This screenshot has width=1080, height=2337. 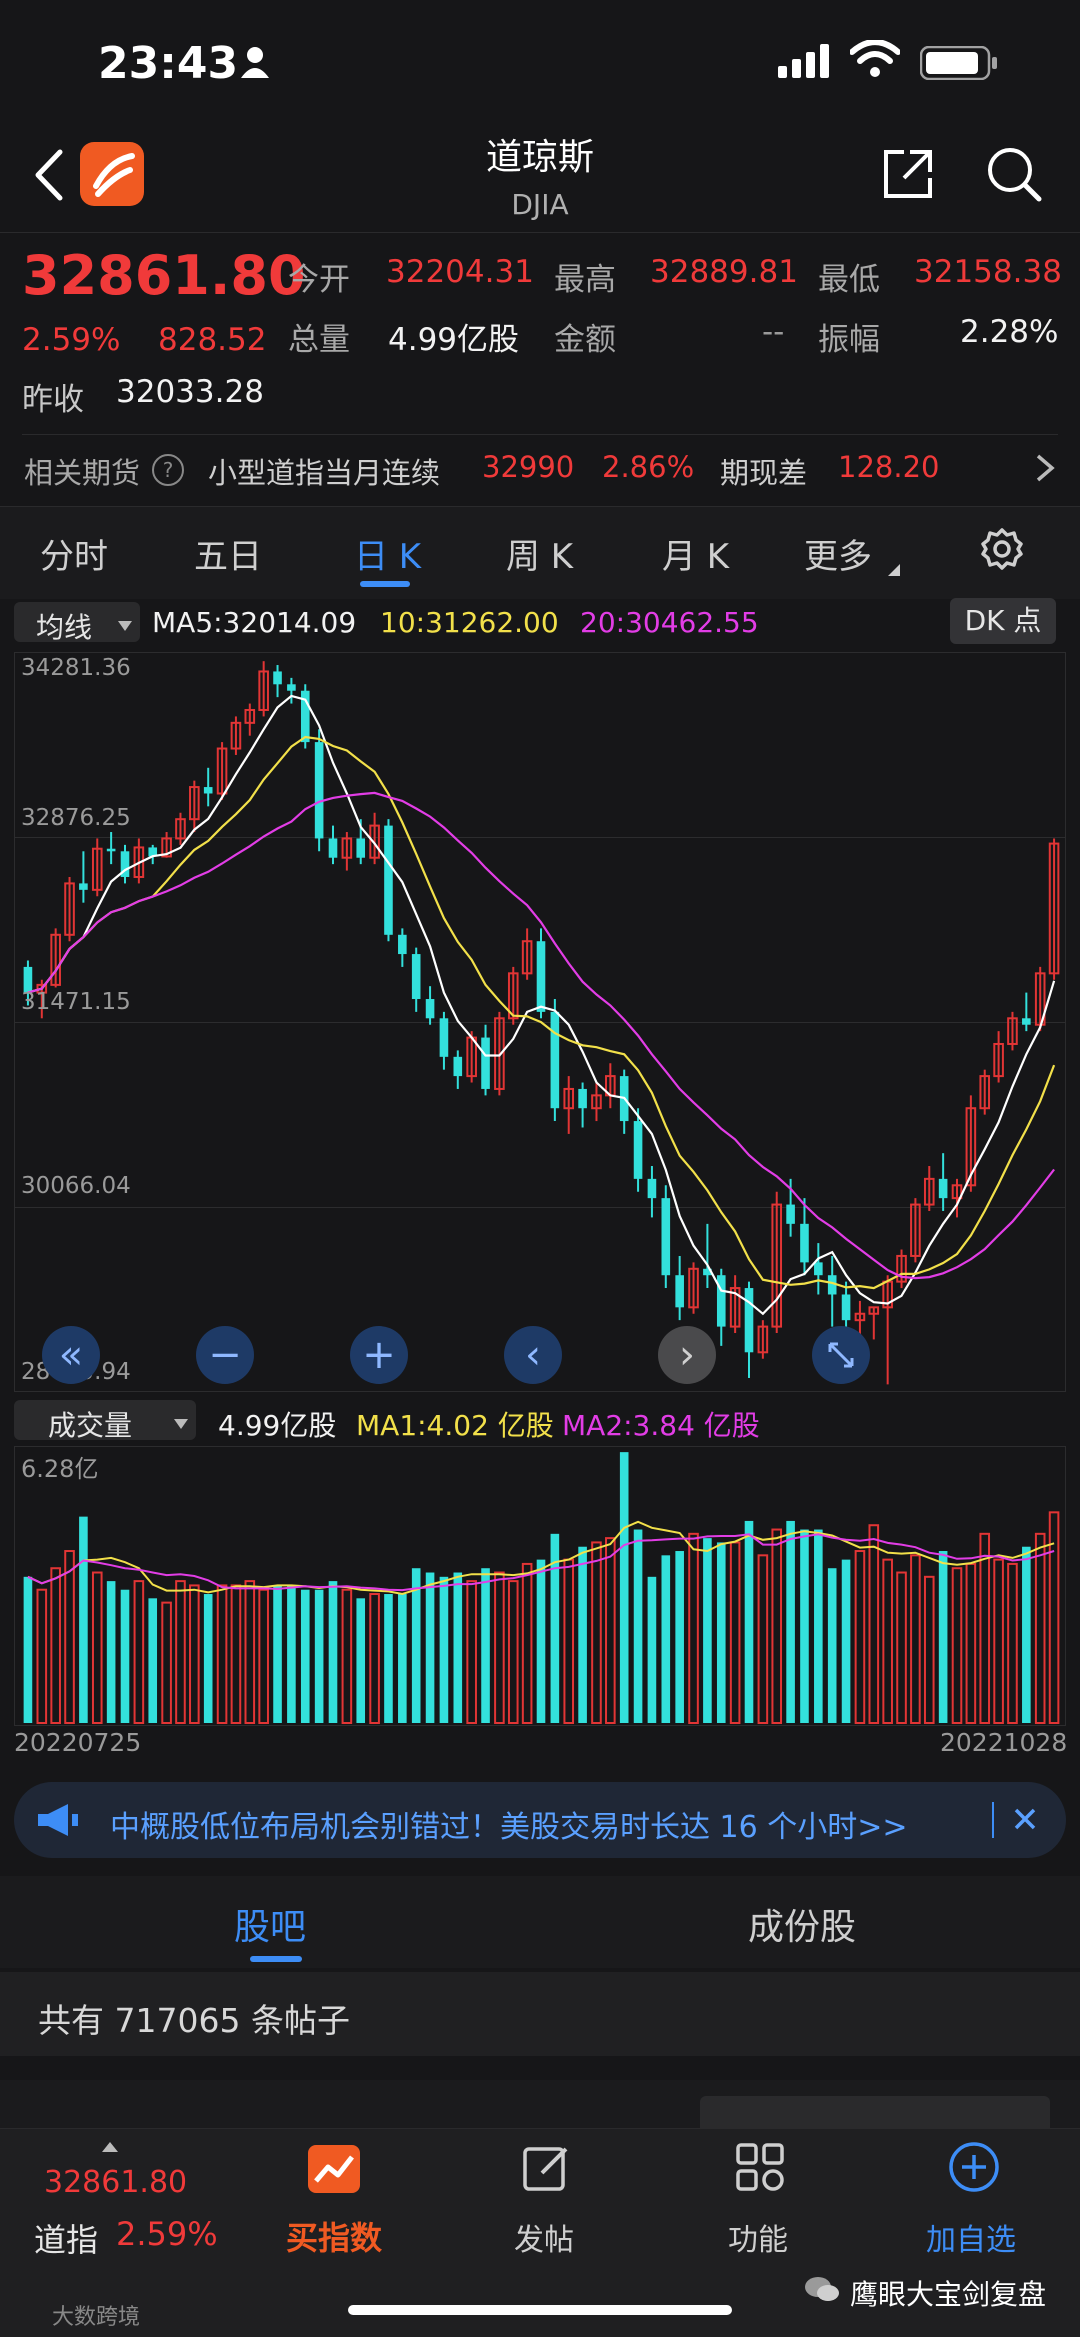 What do you see at coordinates (74, 553) in the screenshot?
I see `tab-intraday: 分时` at bounding box center [74, 553].